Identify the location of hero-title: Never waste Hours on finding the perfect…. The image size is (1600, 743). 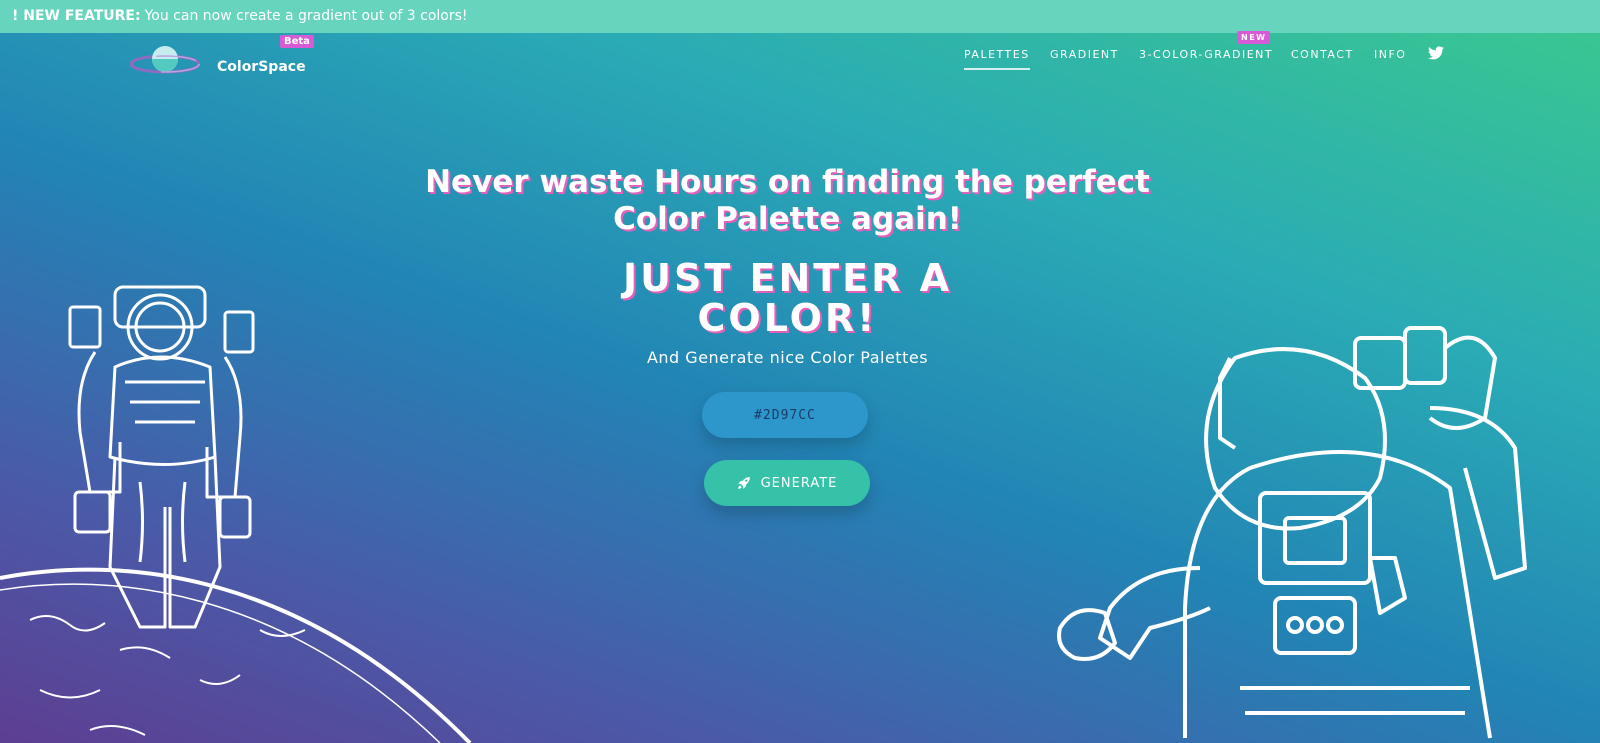
(787, 201).